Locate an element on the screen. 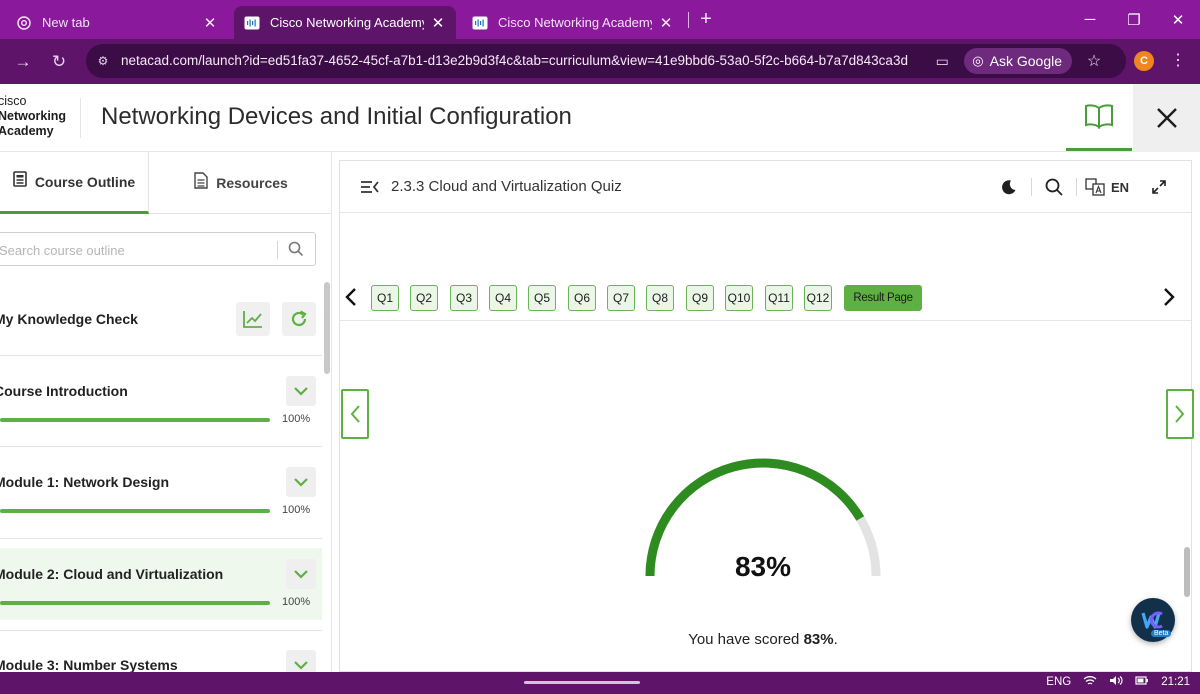  collapse-menu-icon is located at coordinates (370, 187).